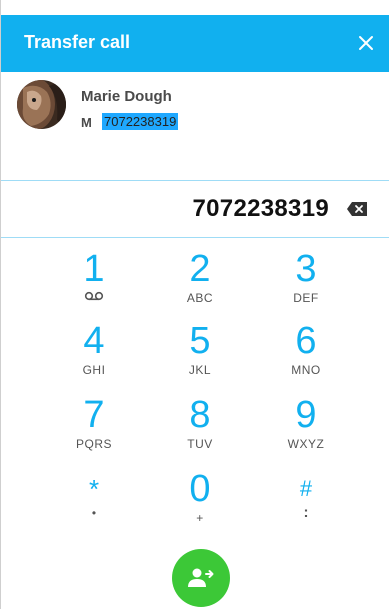 This screenshot has width=389, height=609. What do you see at coordinates (306, 488) in the screenshot?
I see `key-digit: #` at bounding box center [306, 488].